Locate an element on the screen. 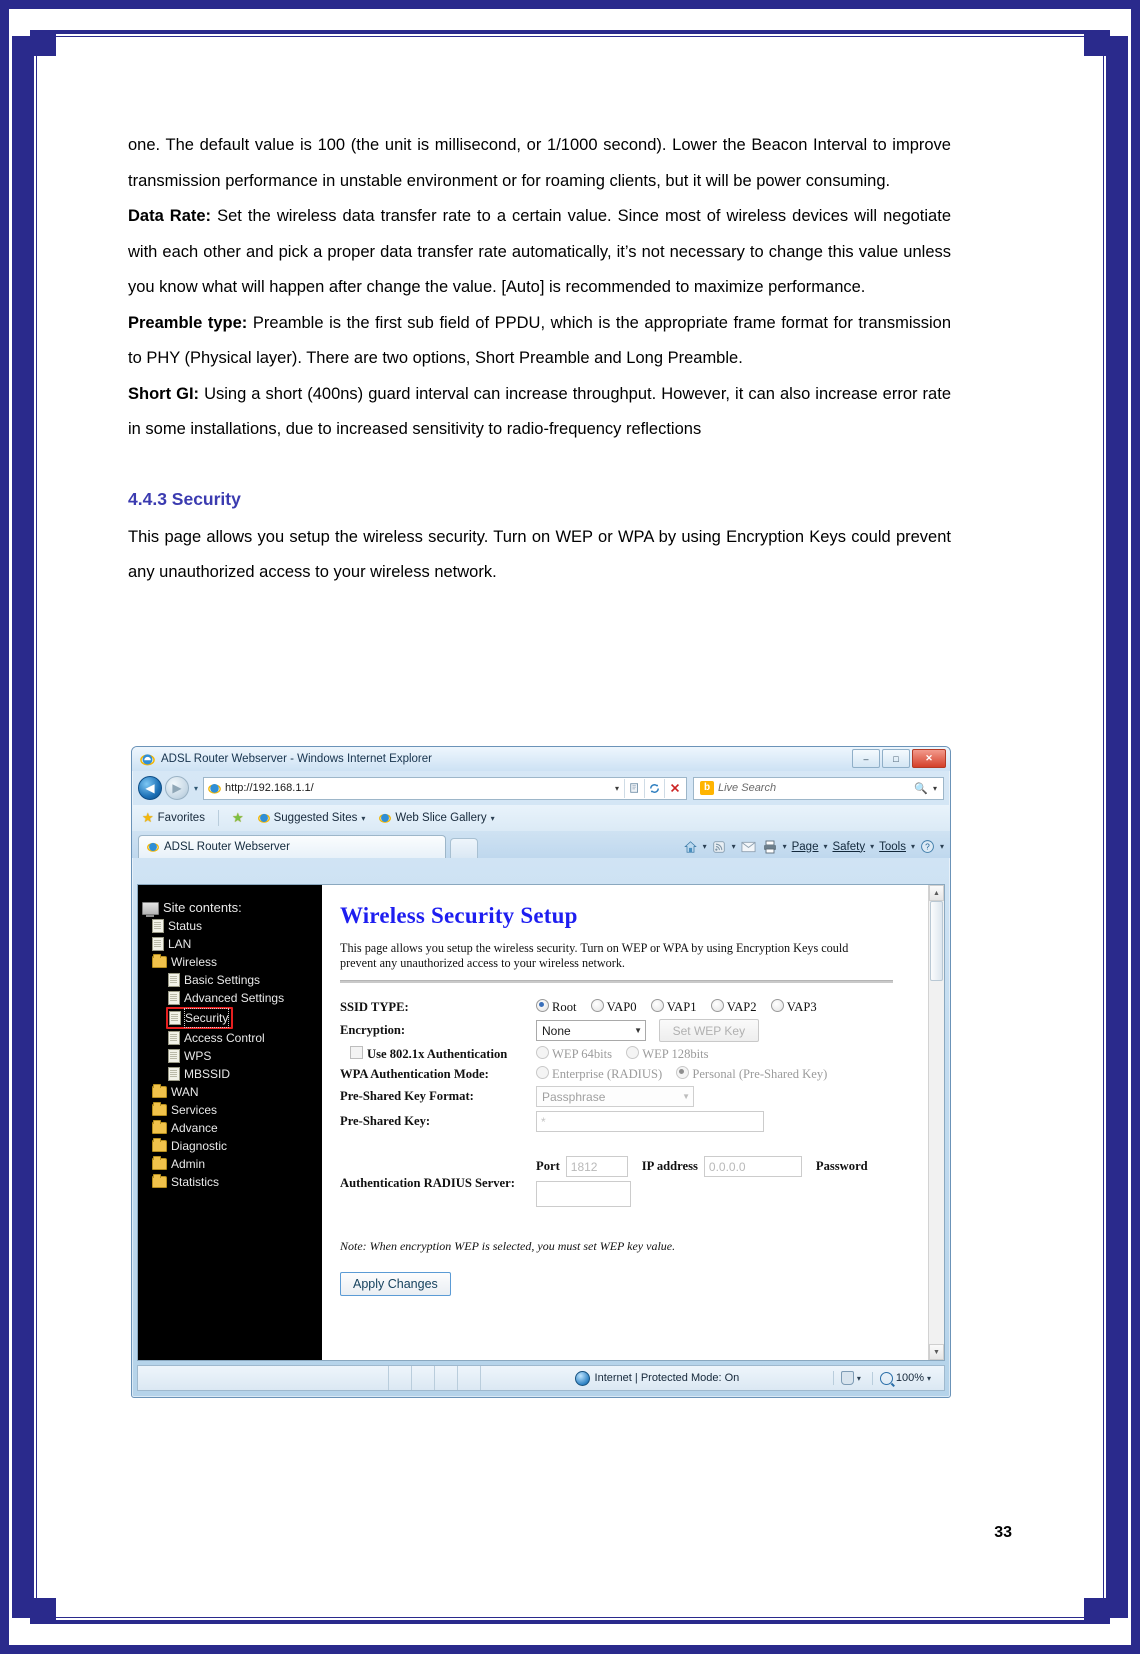 The image size is (1140, 1654). tree-item-access-control: Access Control is located at coordinates (232, 1038).